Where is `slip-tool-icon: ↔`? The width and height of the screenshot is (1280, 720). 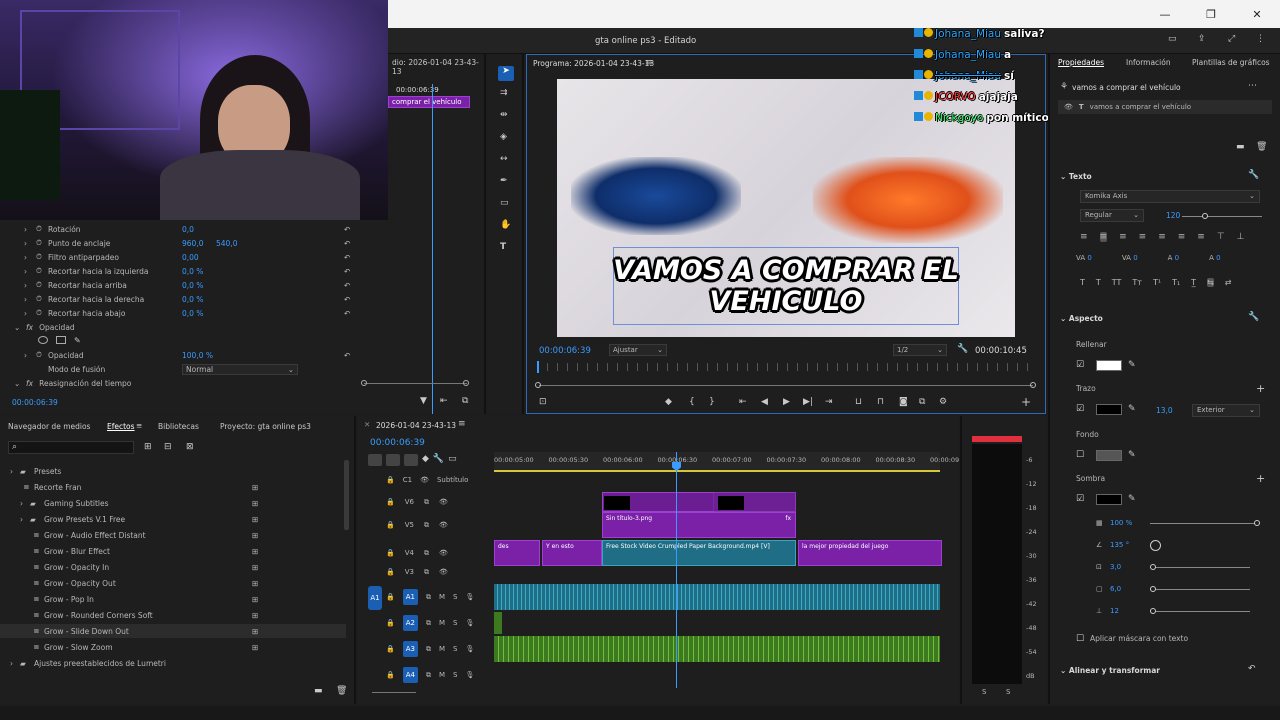
slip-tool-icon: ↔ is located at coordinates (504, 159).